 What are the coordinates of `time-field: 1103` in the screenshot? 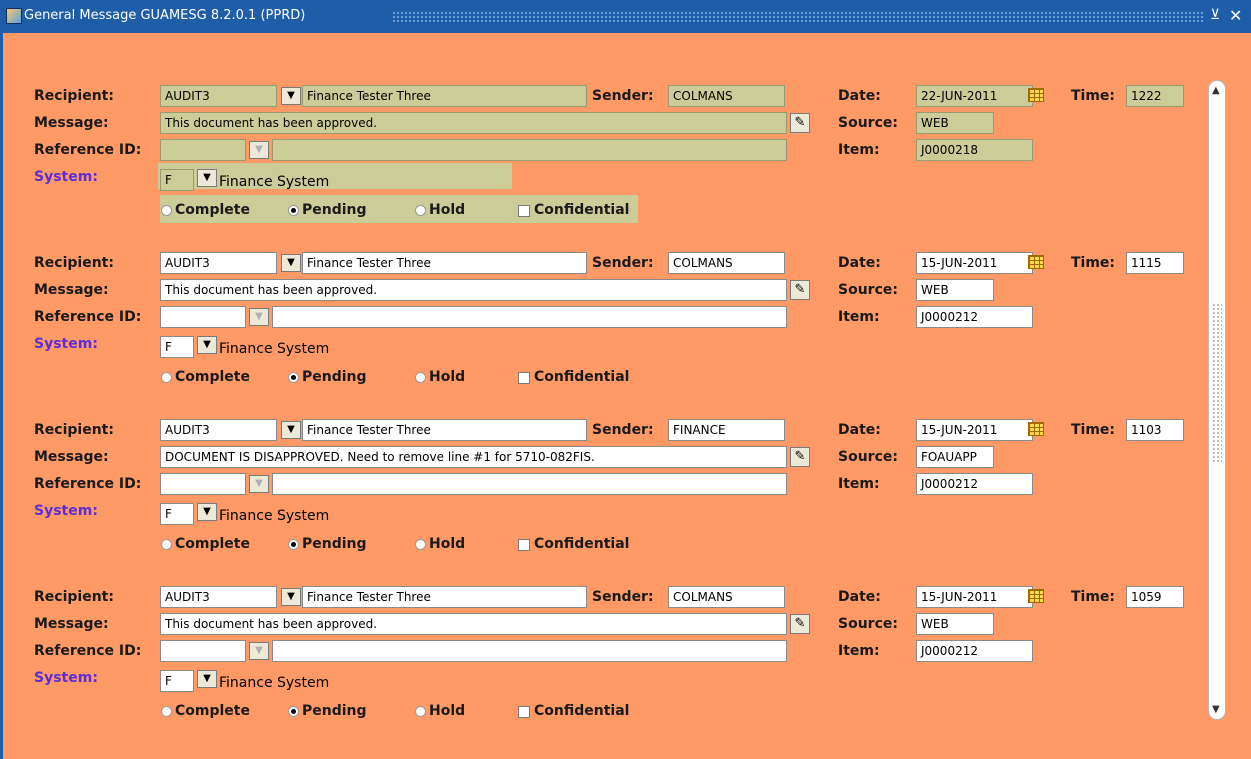 It's located at (1155, 430).